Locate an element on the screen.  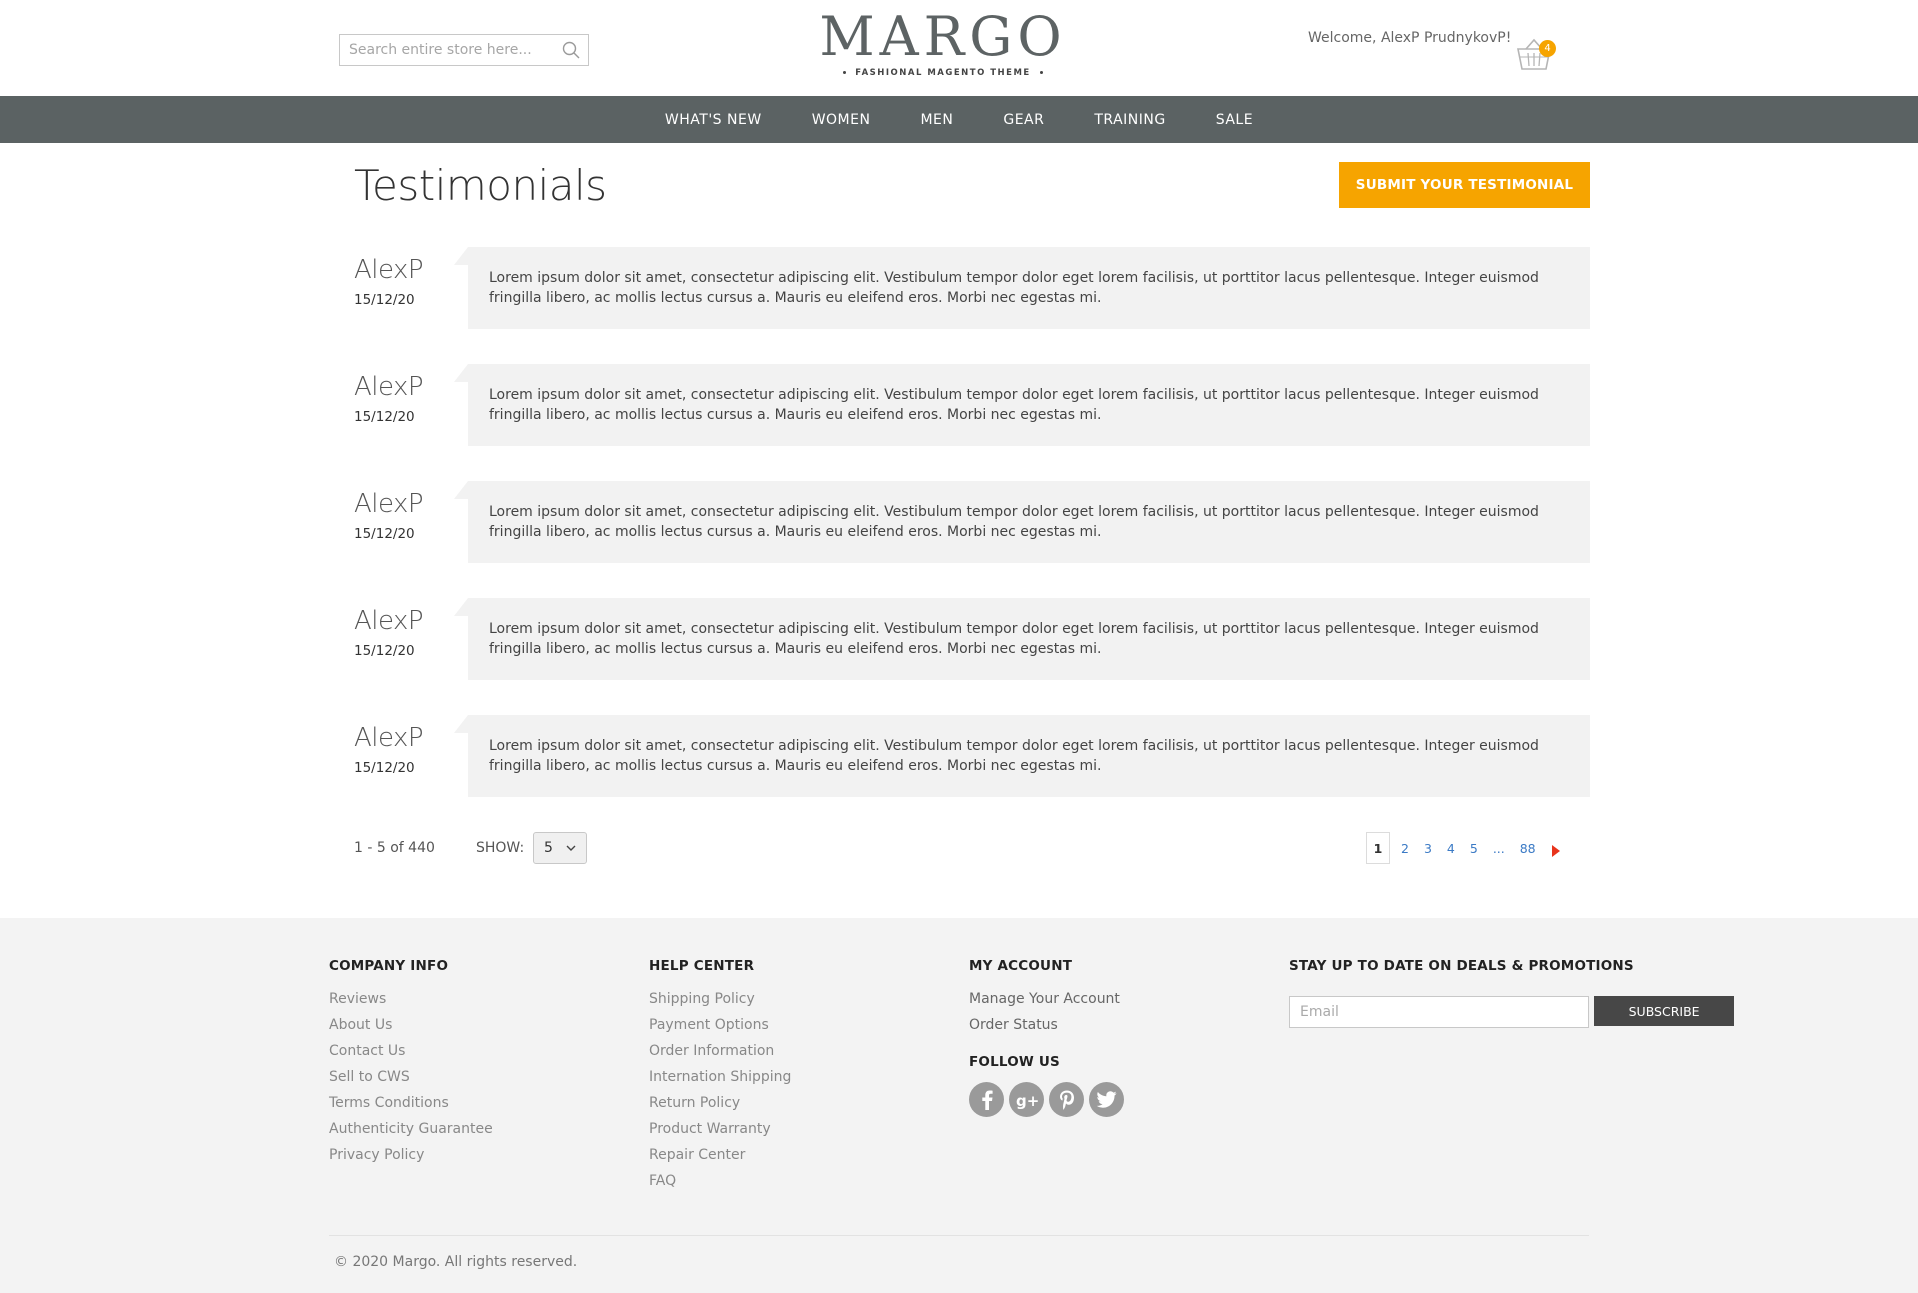
footer-link: FAQ is located at coordinates (720, 1181).